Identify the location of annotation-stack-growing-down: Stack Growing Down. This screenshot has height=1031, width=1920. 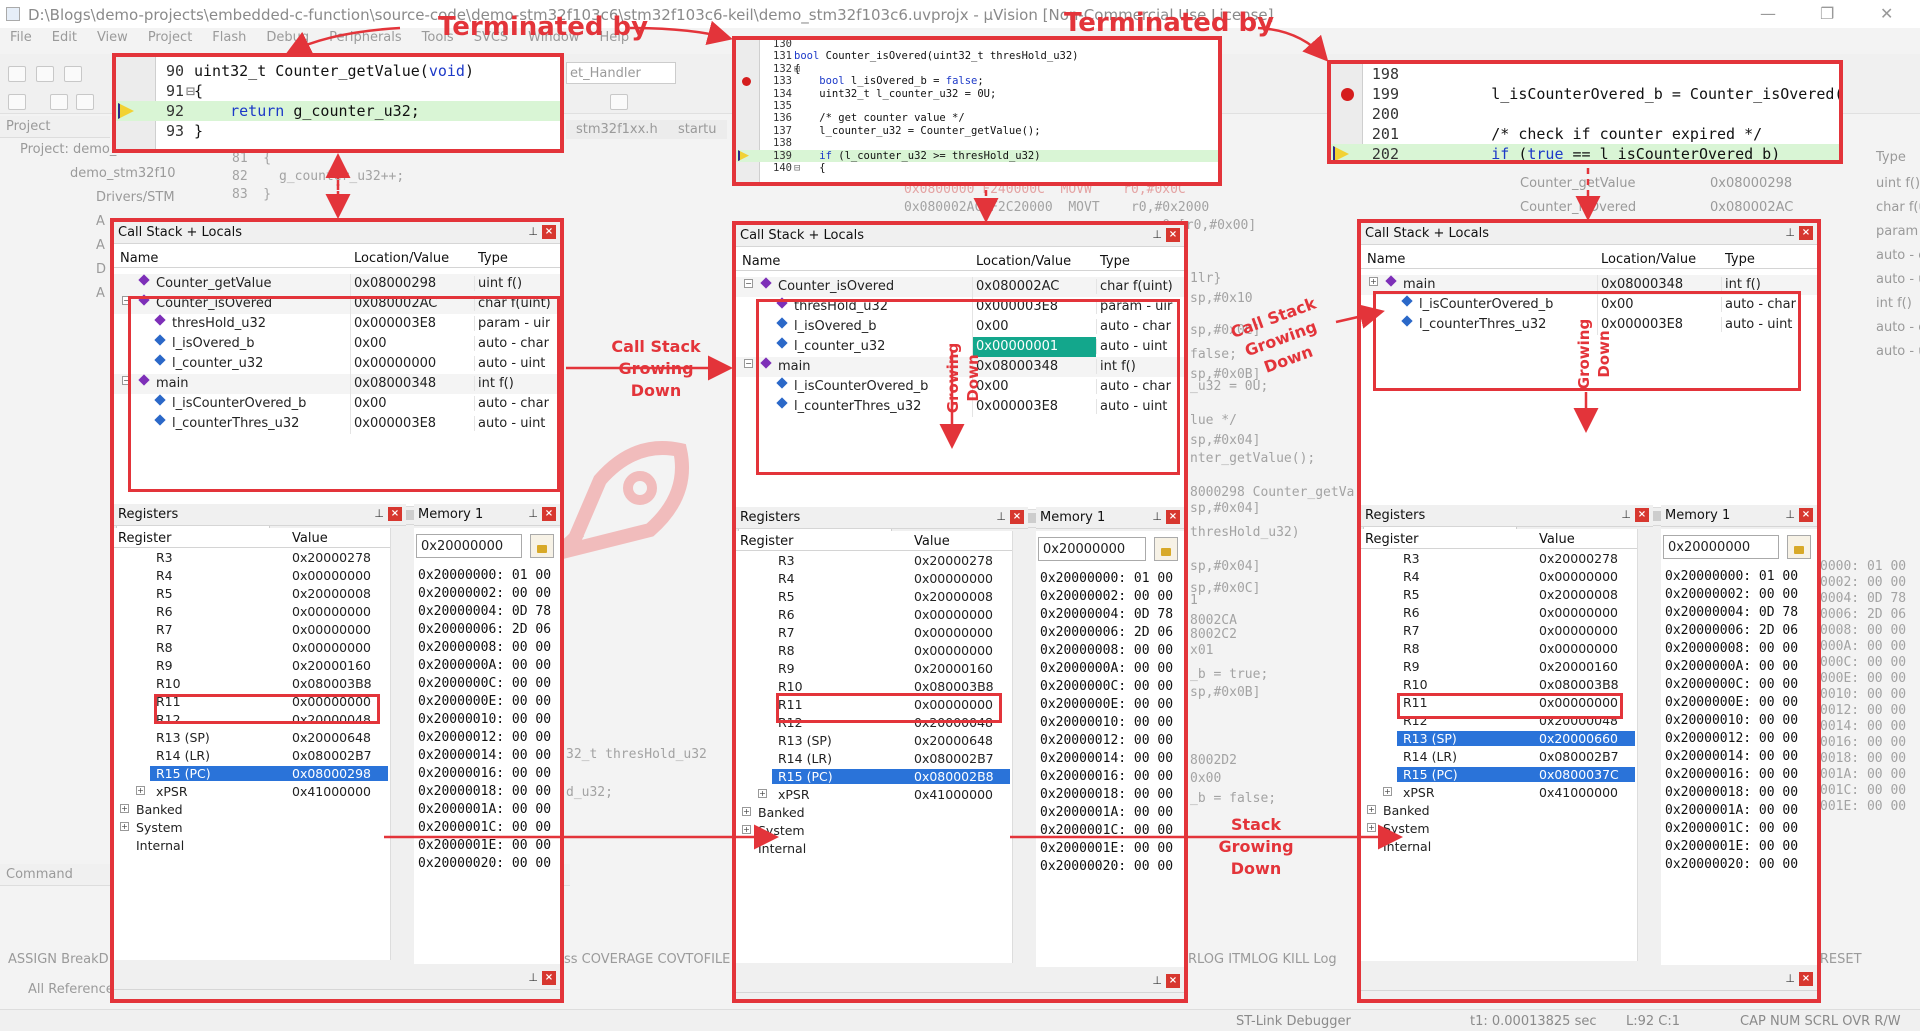
(1256, 846).